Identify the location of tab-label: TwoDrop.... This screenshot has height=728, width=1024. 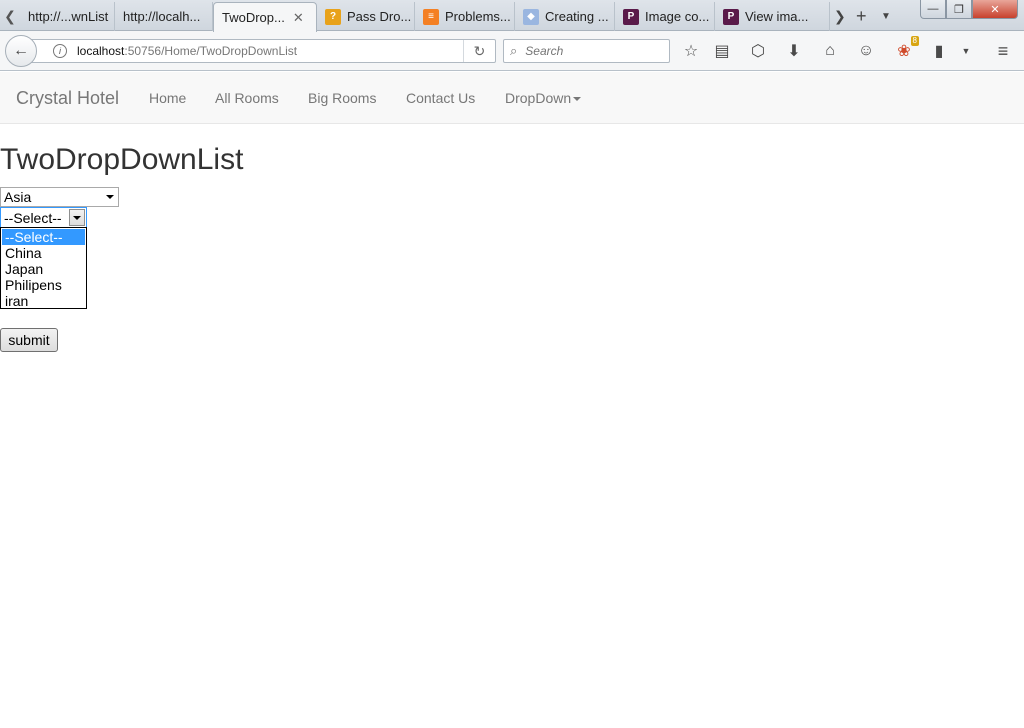
(253, 17).